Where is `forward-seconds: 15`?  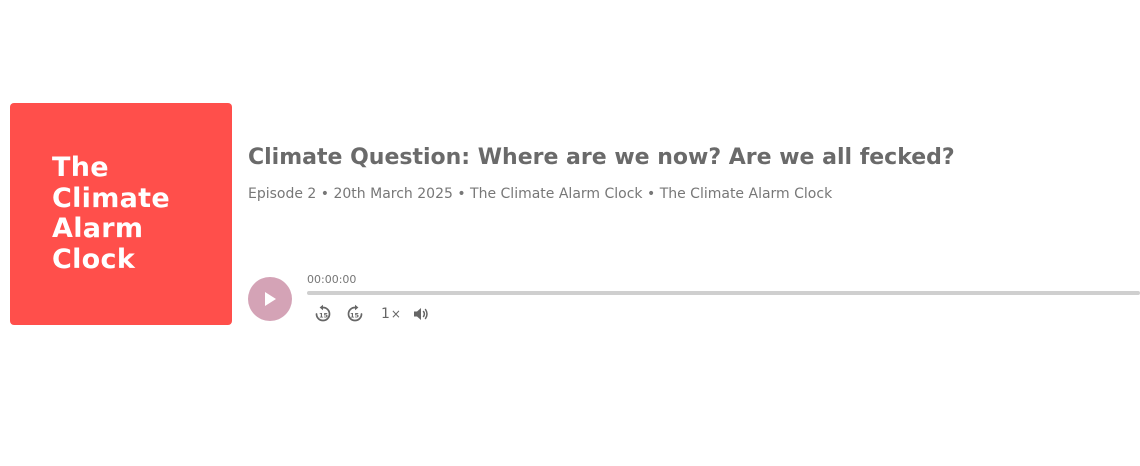
forward-seconds: 15 is located at coordinates (355, 316).